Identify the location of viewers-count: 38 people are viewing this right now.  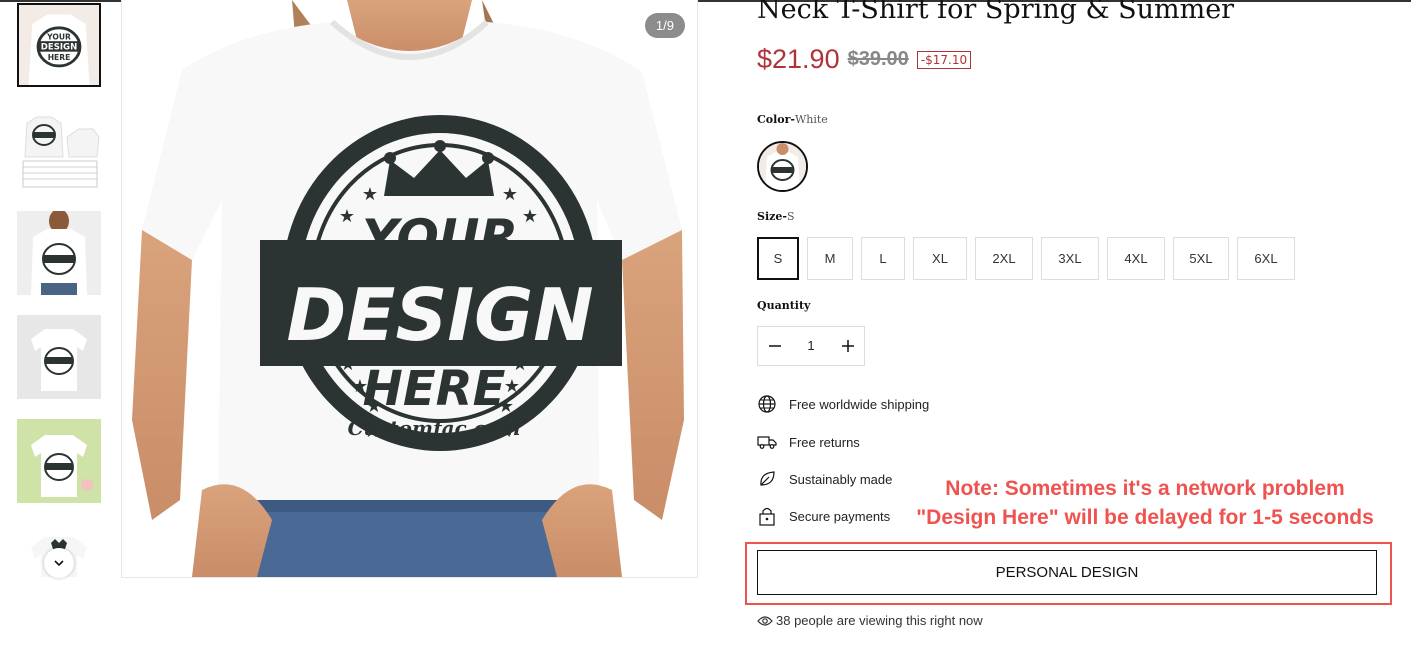
(870, 620).